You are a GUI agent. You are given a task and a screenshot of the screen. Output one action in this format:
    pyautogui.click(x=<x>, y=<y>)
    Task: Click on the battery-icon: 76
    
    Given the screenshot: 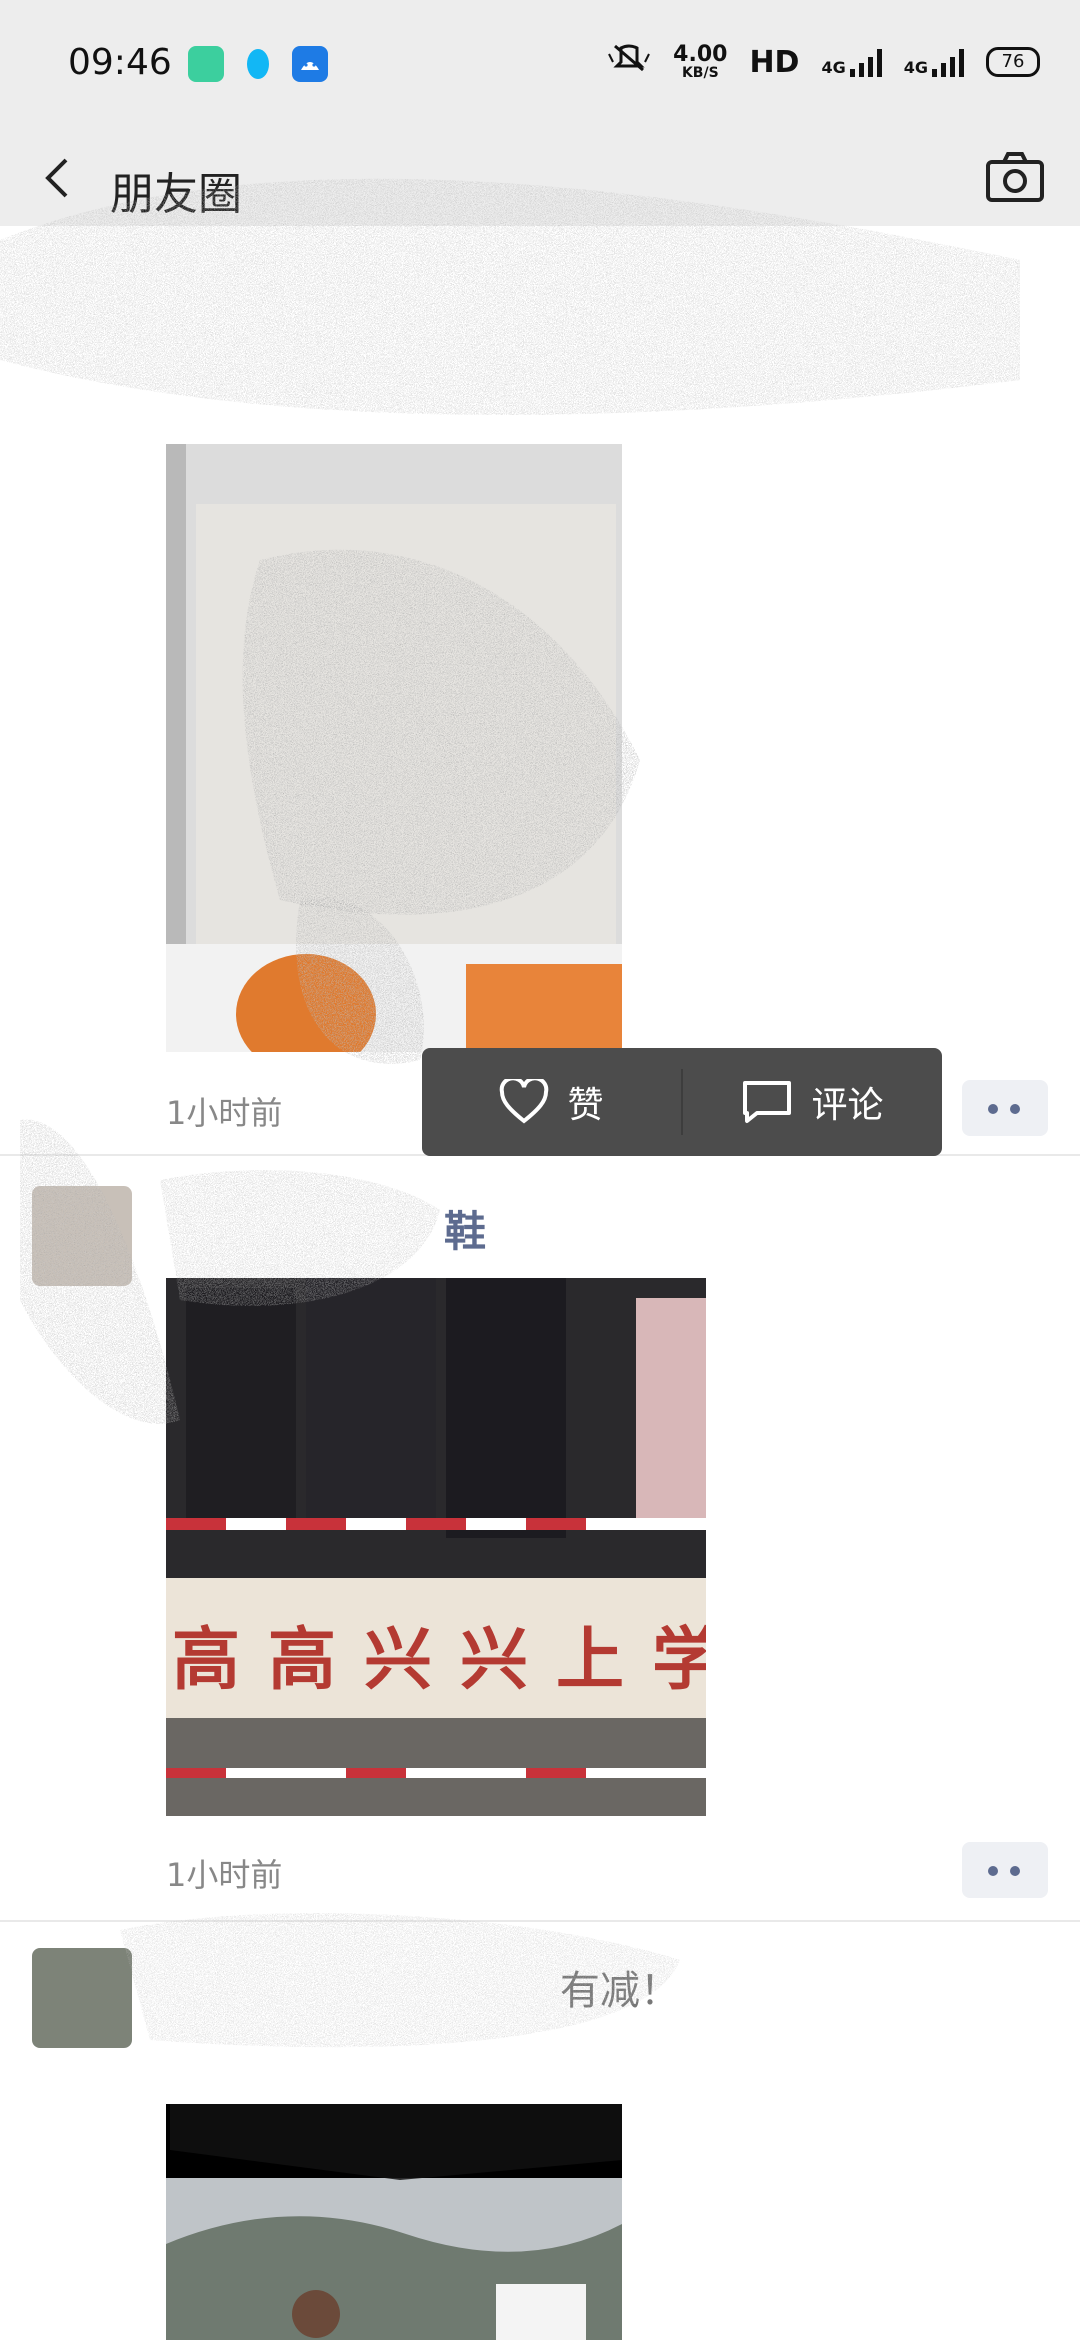 What is the action you would take?
    pyautogui.click(x=1013, y=62)
    